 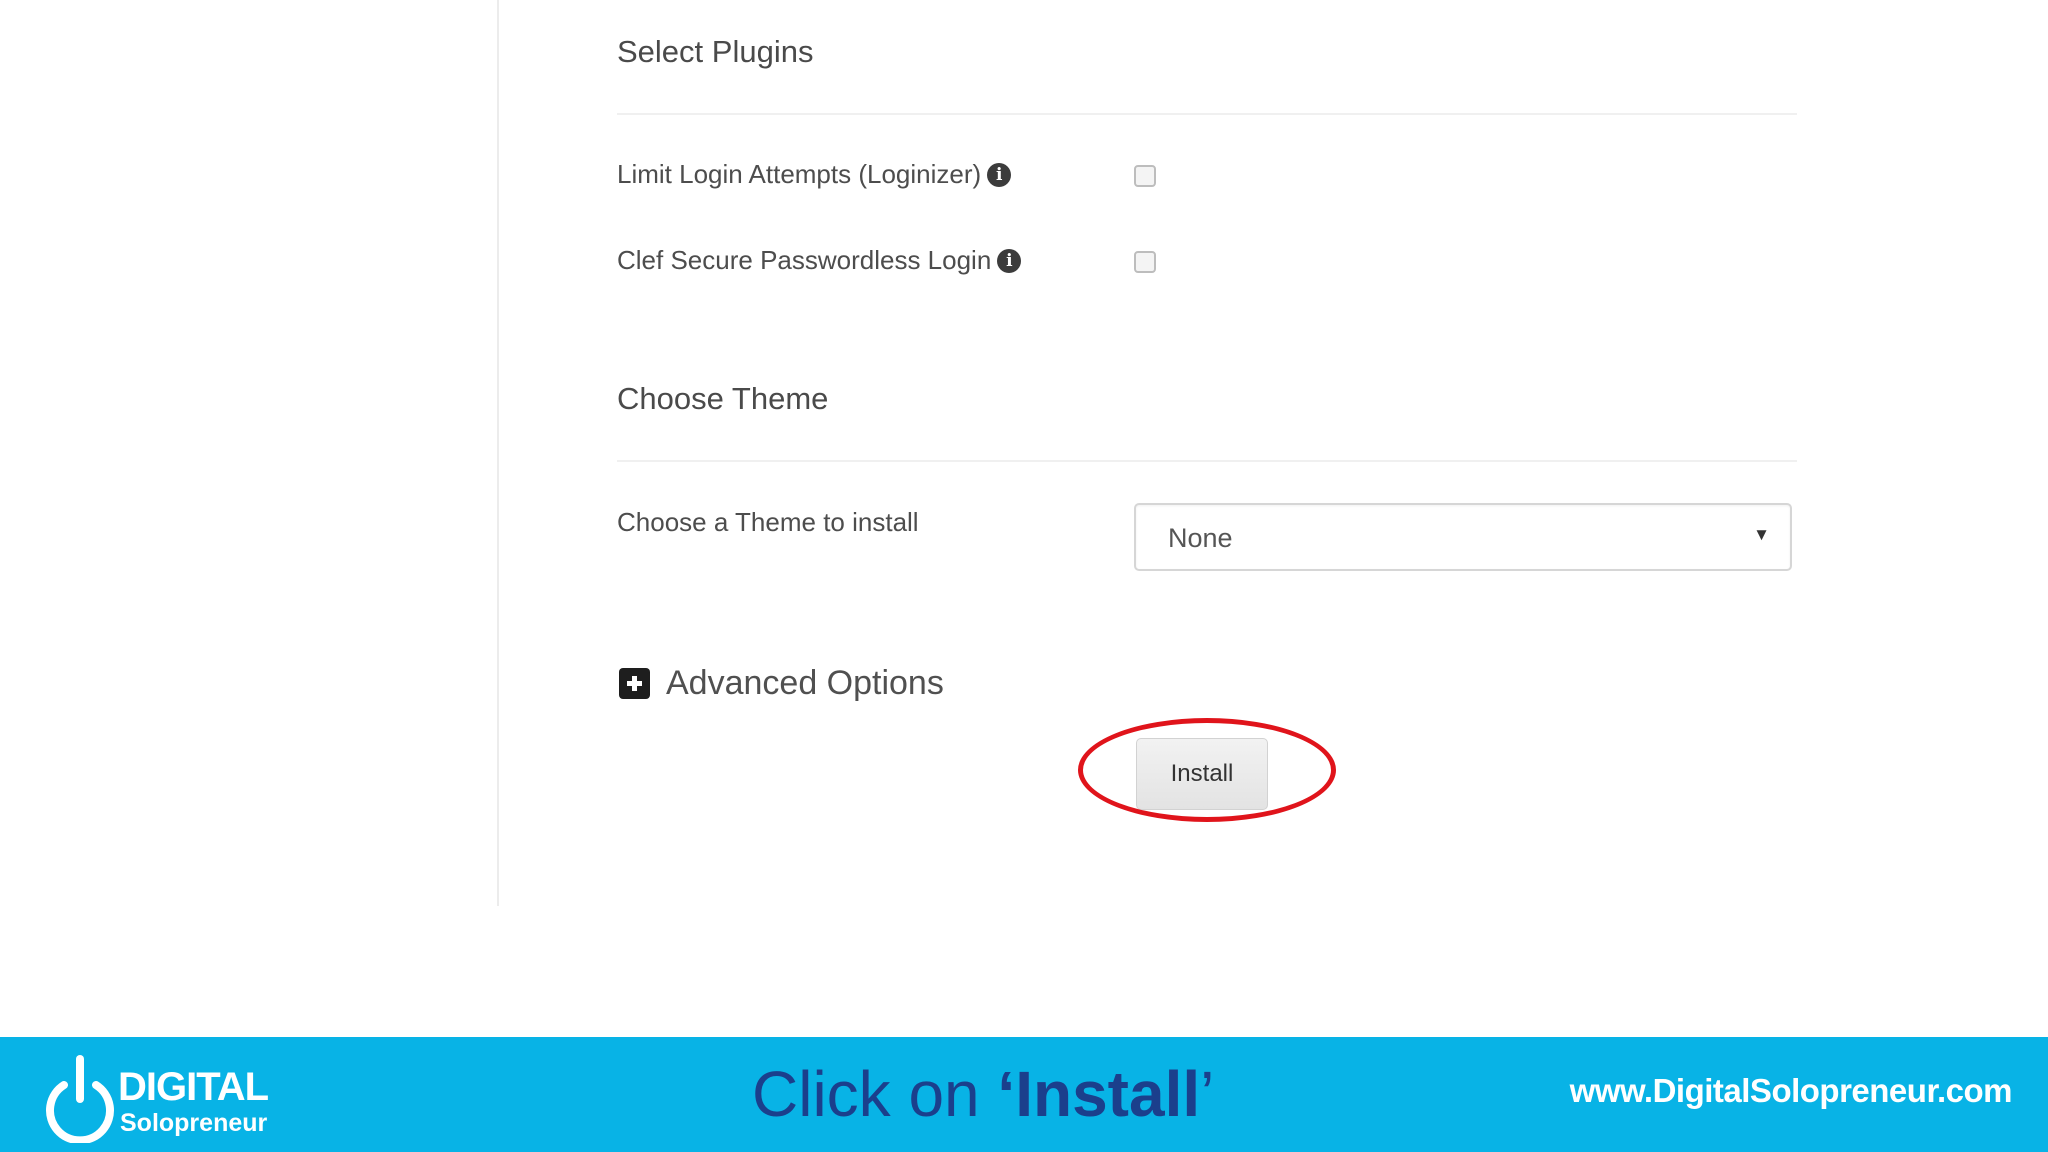 I want to click on clef-checkbox, so click(x=1145, y=262).